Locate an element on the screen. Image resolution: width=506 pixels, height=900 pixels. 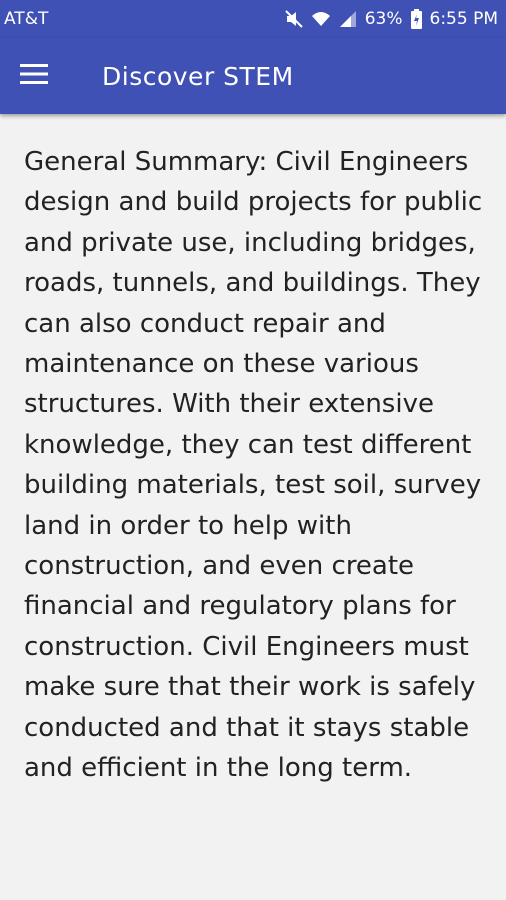
battery-percent: 63% is located at coordinates (383, 19).